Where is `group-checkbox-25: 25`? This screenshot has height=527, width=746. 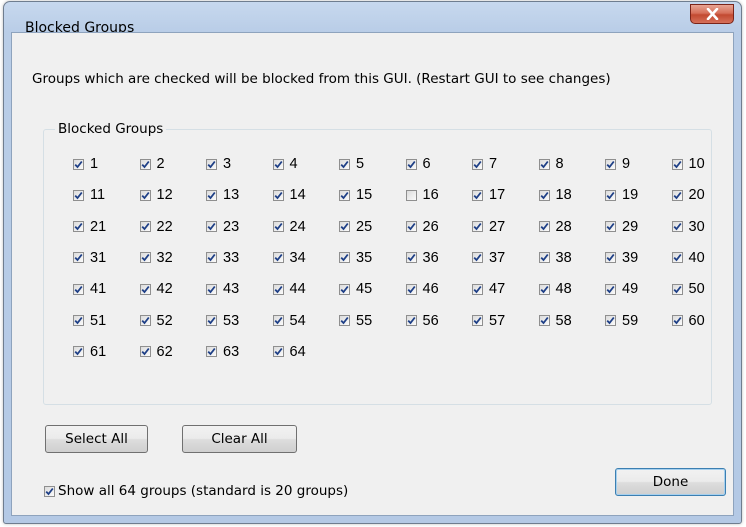
group-checkbox-25: 25 is located at coordinates (355, 227).